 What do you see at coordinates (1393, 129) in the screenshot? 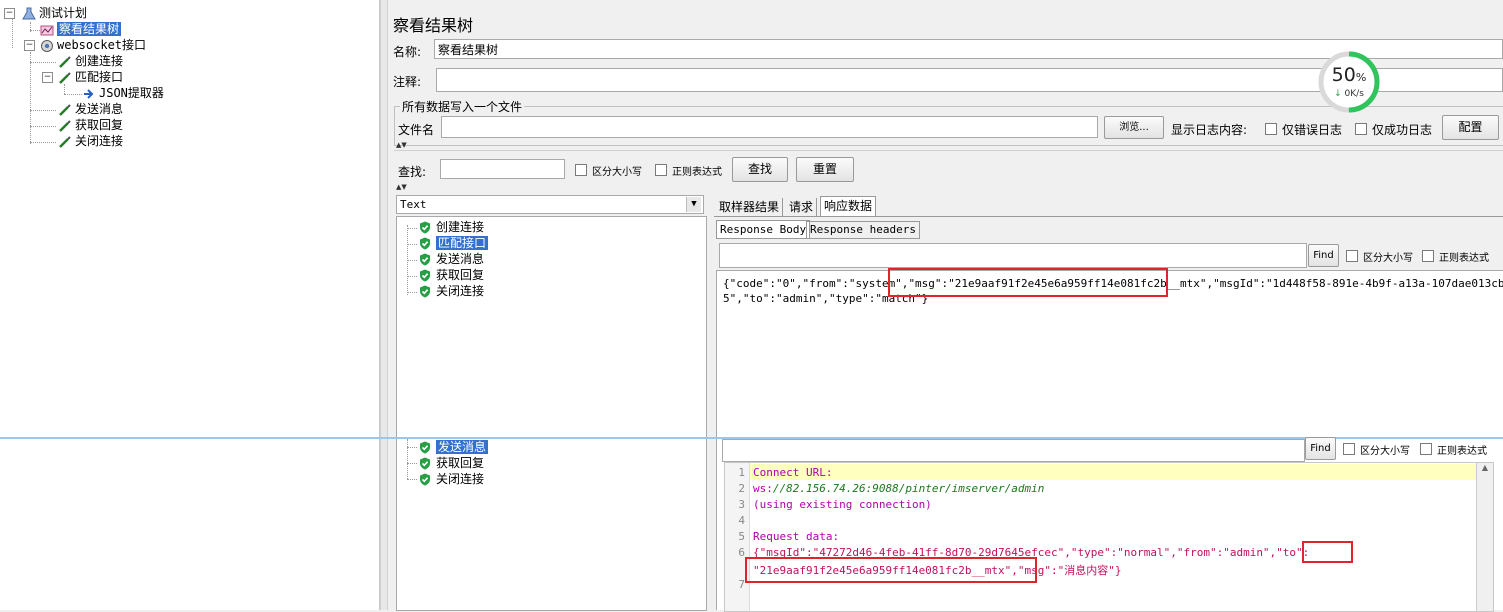
I see `success-only-checkbox: 仅成功日志` at bounding box center [1393, 129].